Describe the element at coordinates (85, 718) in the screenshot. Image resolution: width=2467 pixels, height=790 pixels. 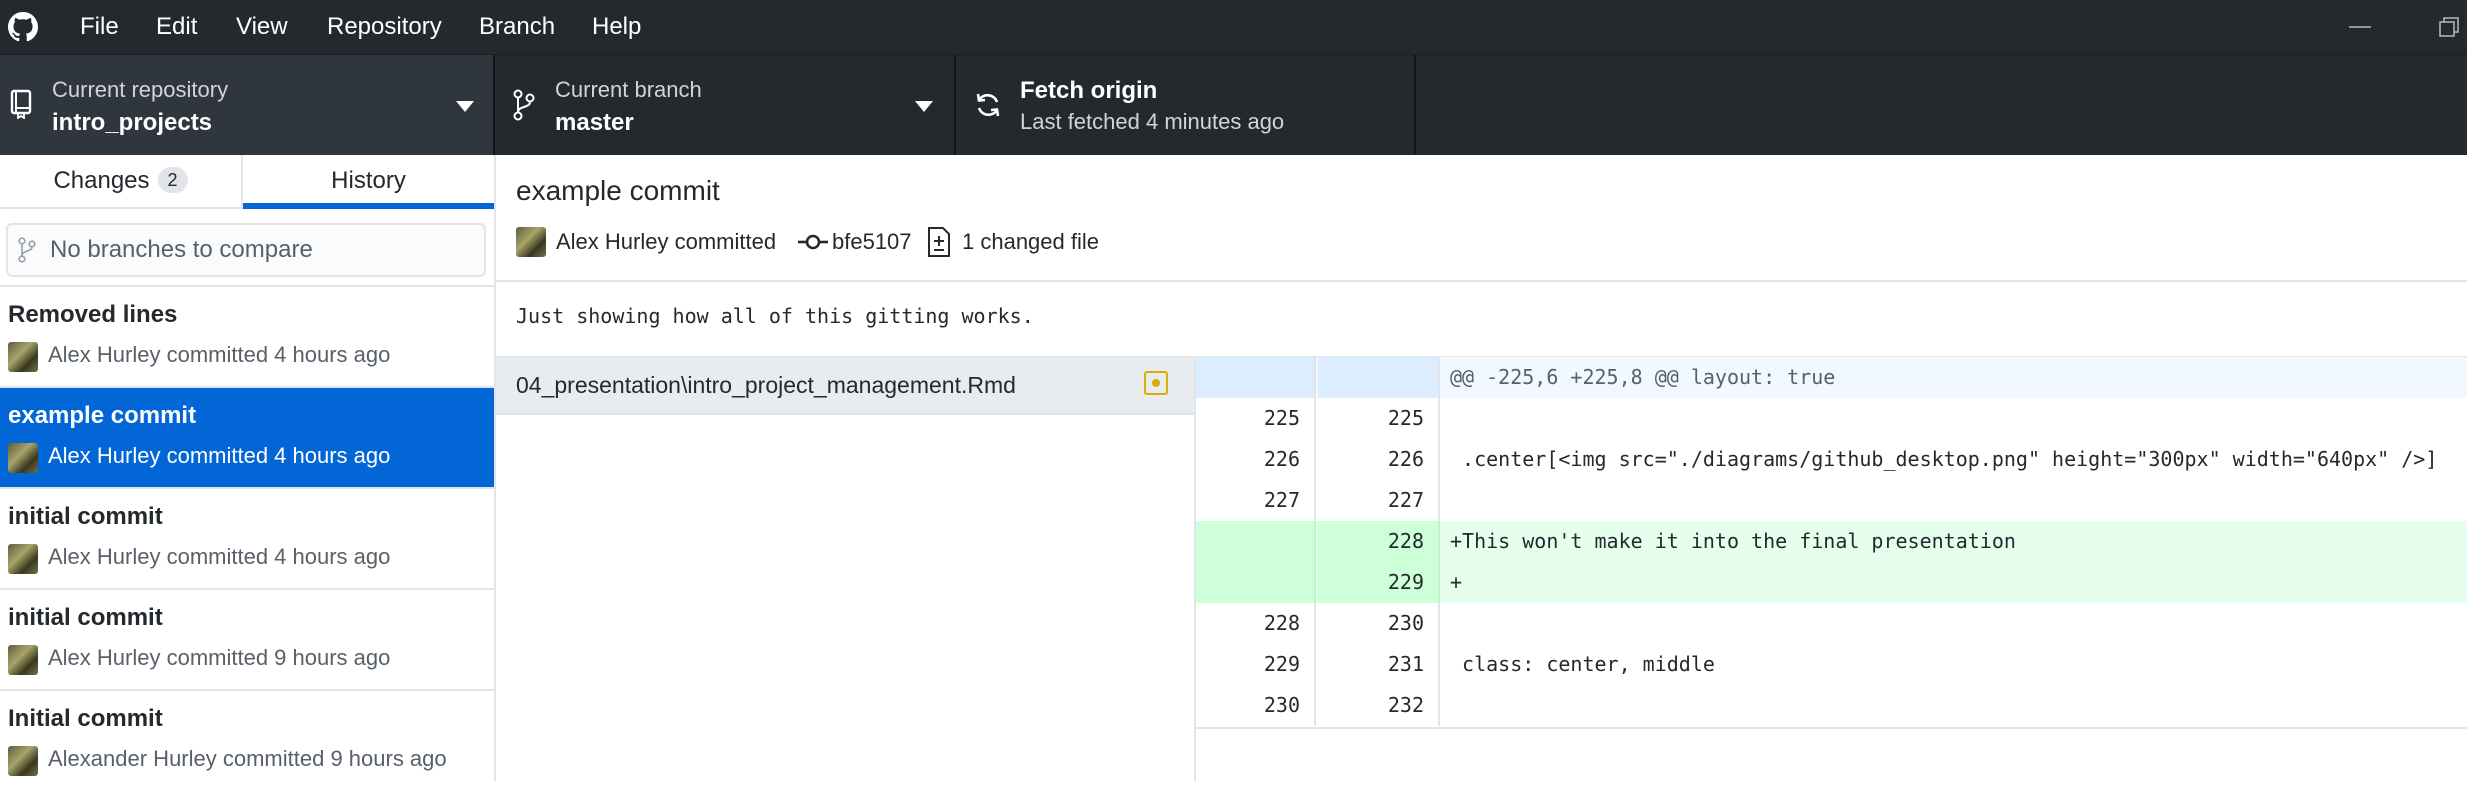
I see `commit-title: Initial commit` at that location.